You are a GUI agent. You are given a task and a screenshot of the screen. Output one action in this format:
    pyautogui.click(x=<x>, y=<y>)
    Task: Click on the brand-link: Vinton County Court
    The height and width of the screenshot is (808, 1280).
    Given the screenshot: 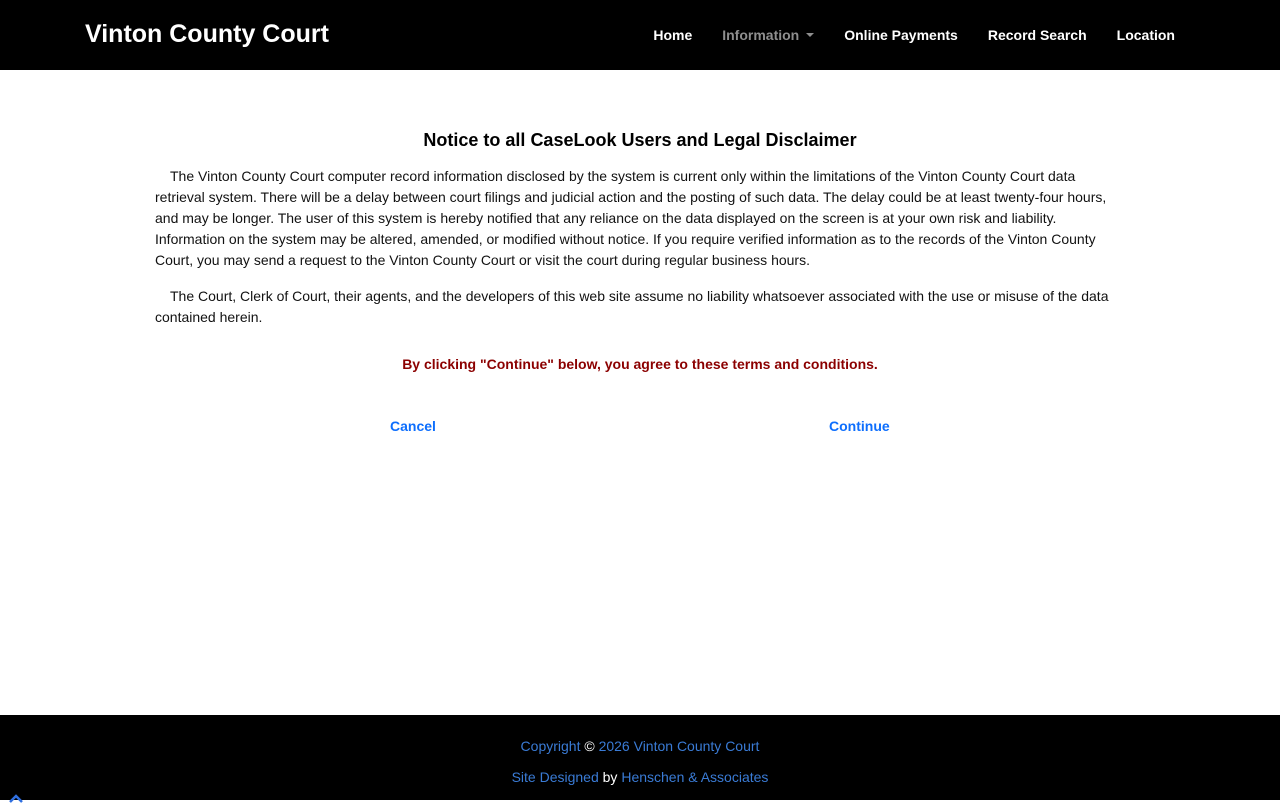 What is the action you would take?
    pyautogui.click(x=207, y=34)
    